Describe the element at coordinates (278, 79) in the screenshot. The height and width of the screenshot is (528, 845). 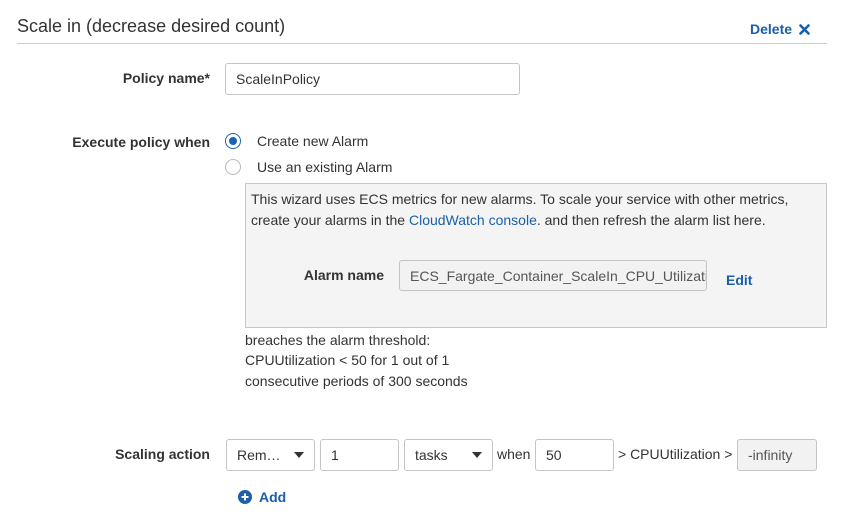
I see `policy-name-value: ScaleInPolicy` at that location.